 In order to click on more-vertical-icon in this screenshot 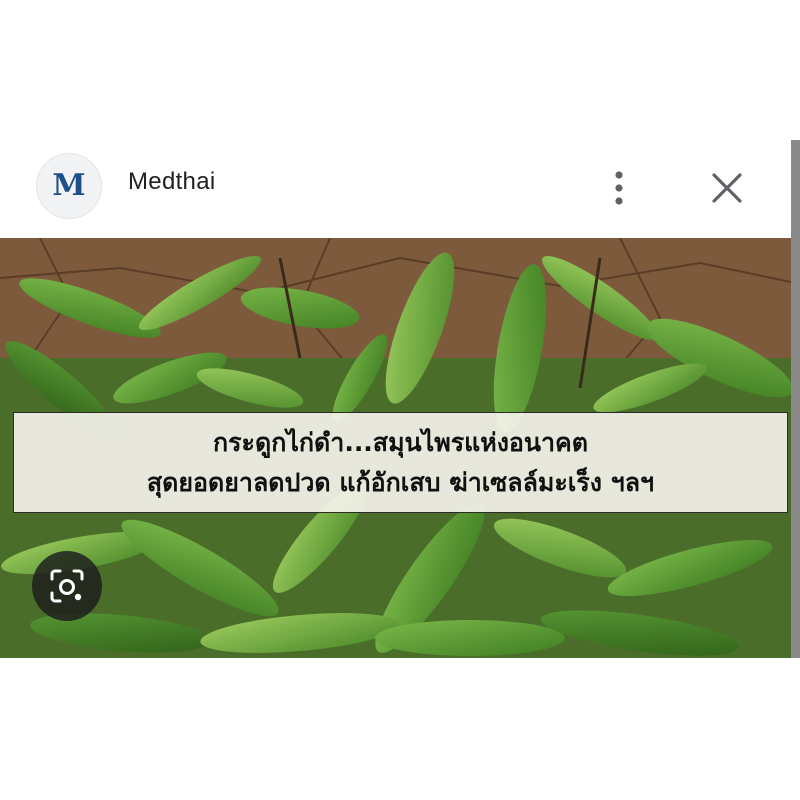, I will do `click(619, 188)`.